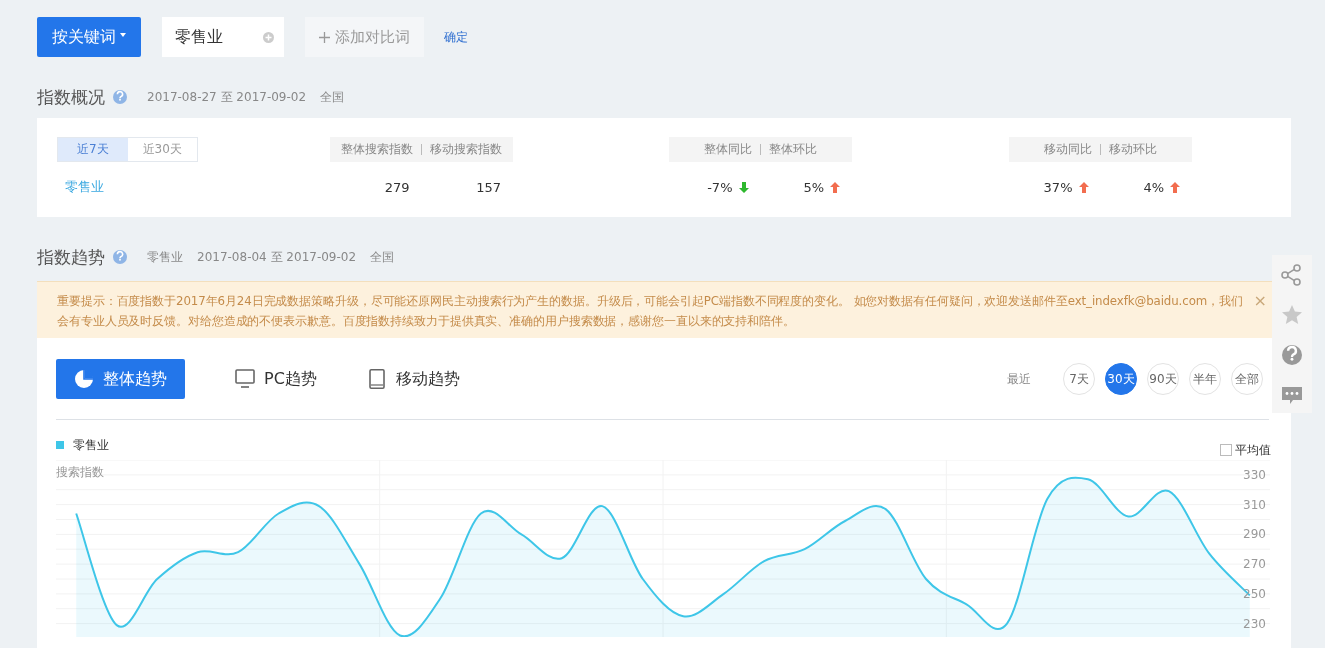 The image size is (1325, 648). What do you see at coordinates (1254, 474) in the screenshot?
I see `y-tick-label: 330` at bounding box center [1254, 474].